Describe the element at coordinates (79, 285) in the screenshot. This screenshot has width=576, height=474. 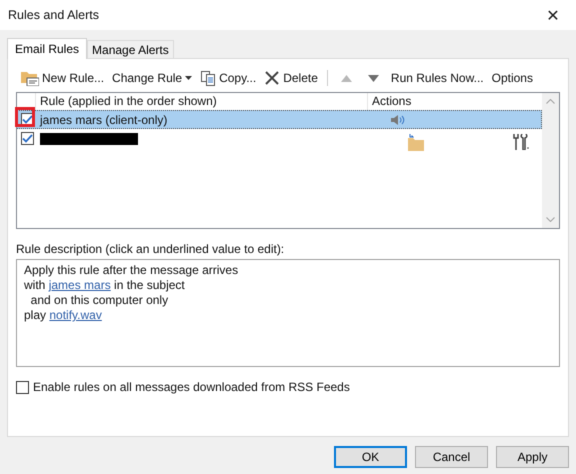
I see `value-link: james mars` at that location.